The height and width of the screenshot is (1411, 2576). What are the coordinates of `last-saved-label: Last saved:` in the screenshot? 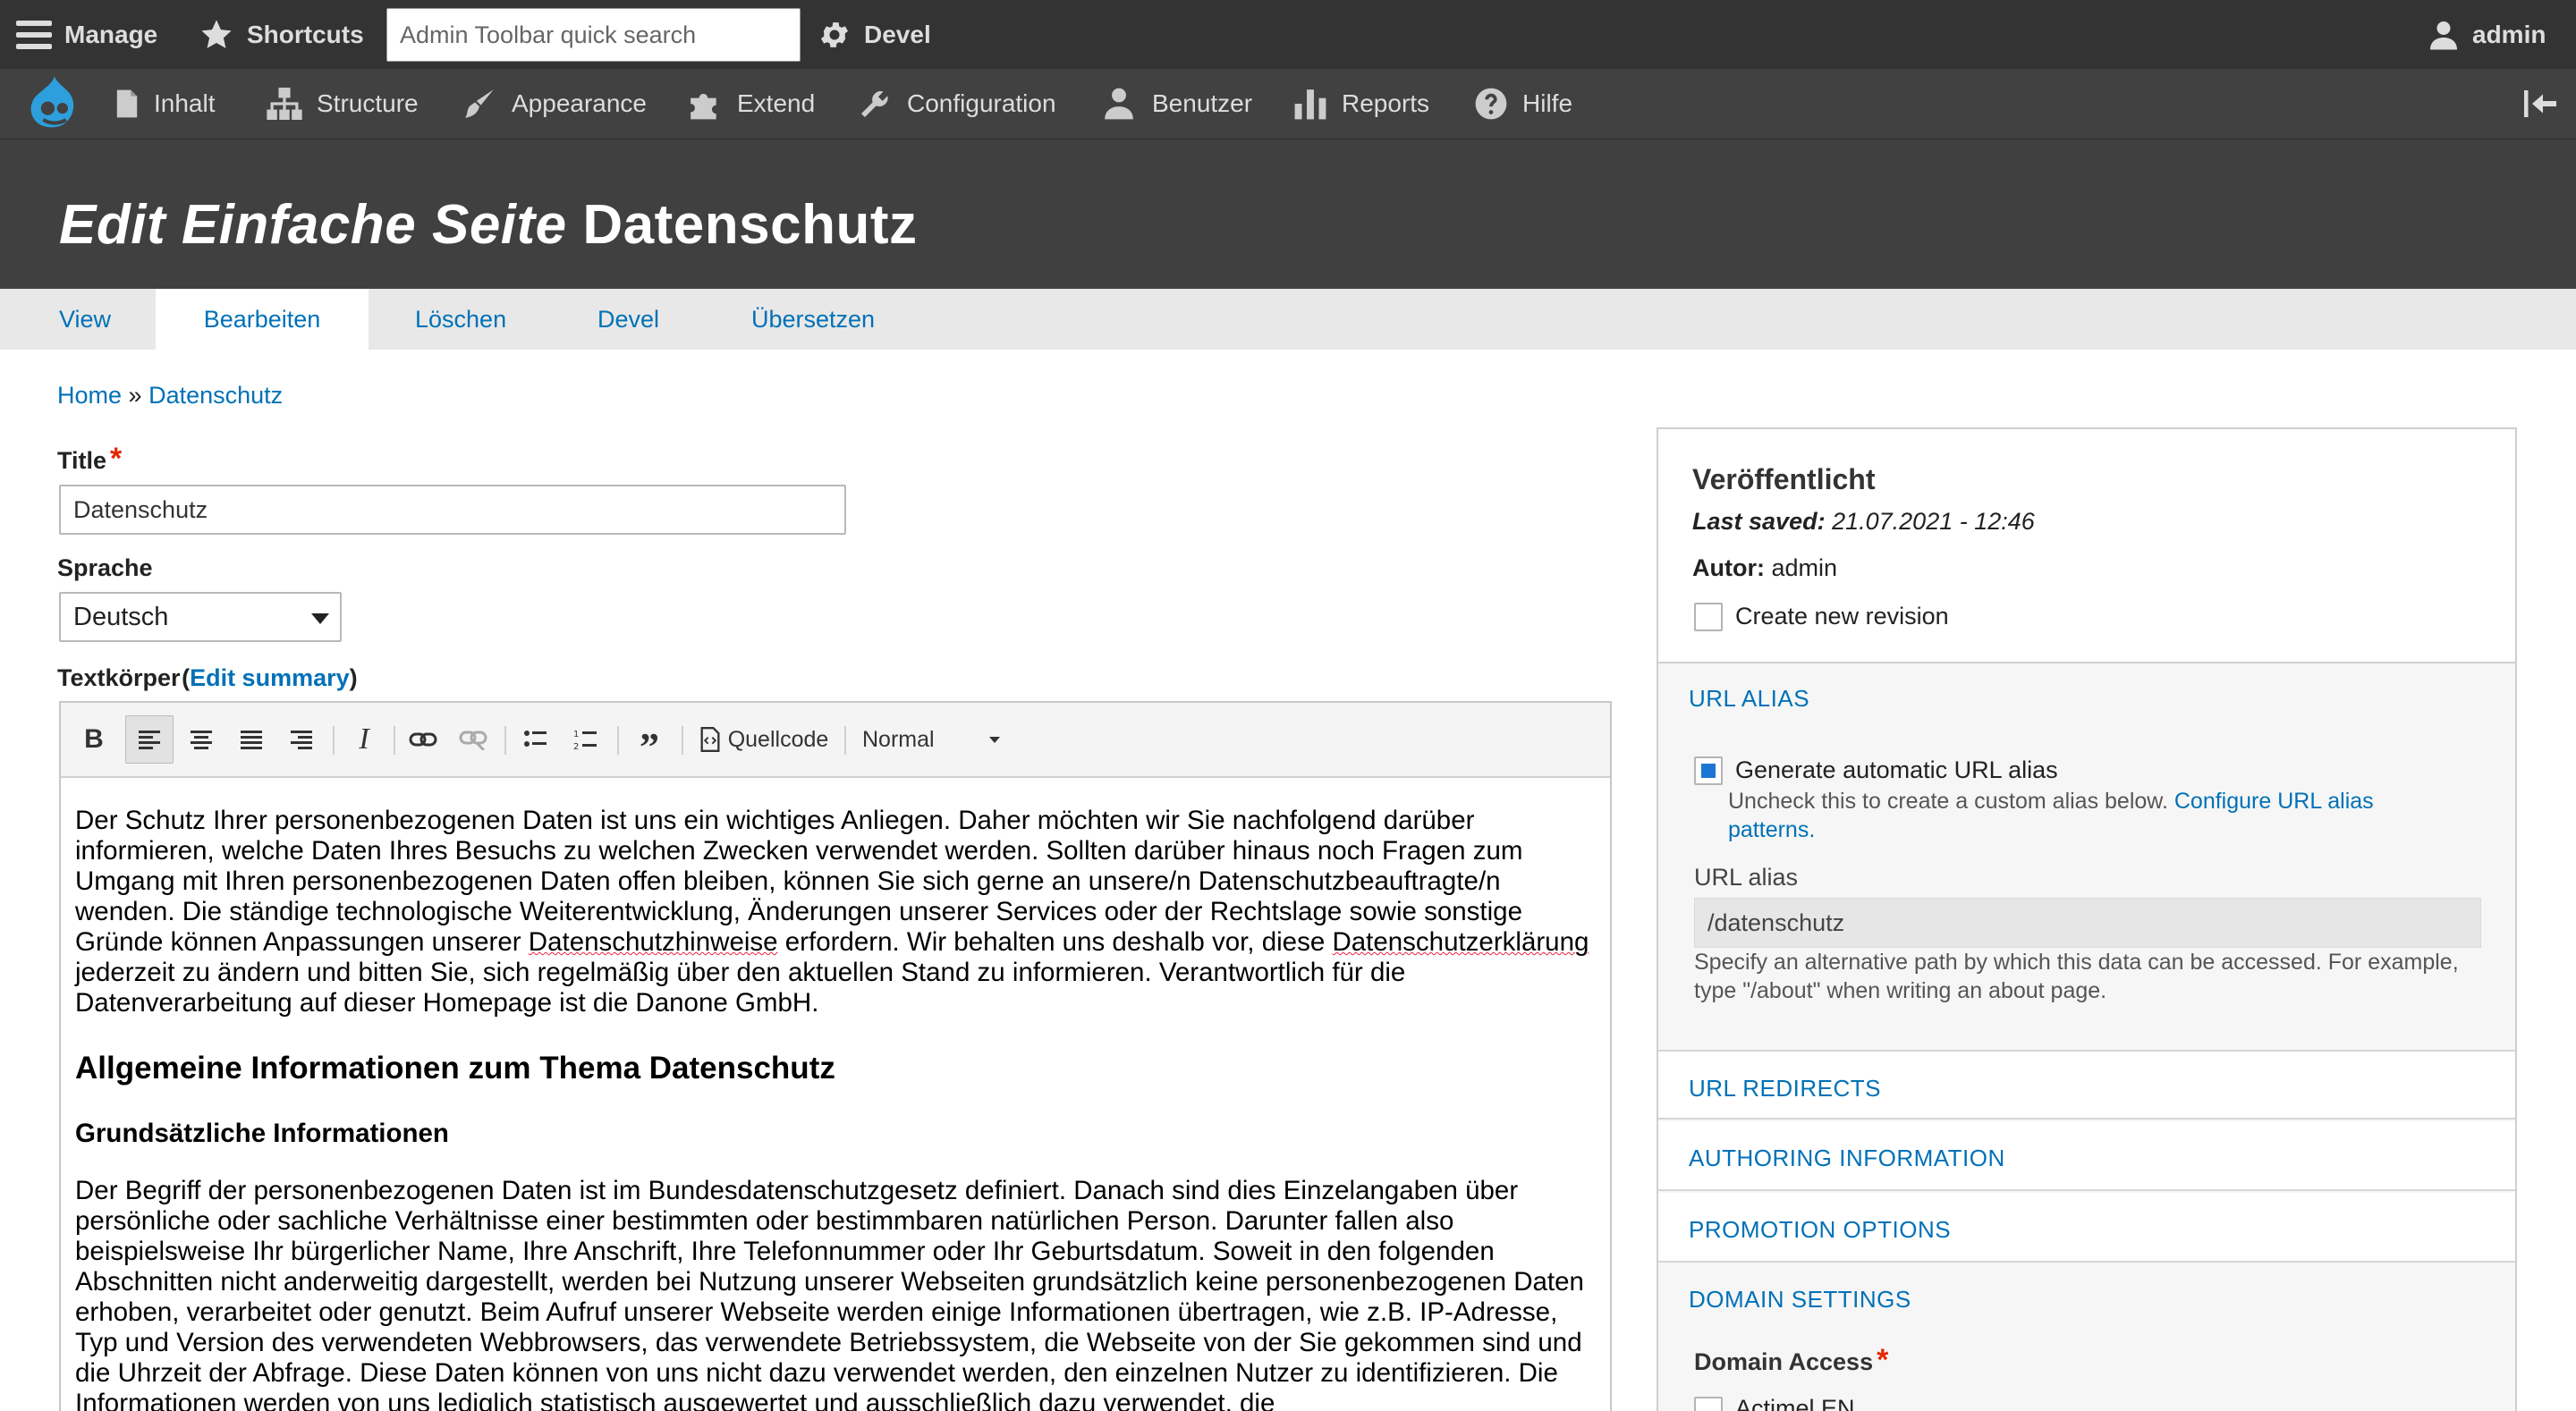 It's located at (1759, 522).